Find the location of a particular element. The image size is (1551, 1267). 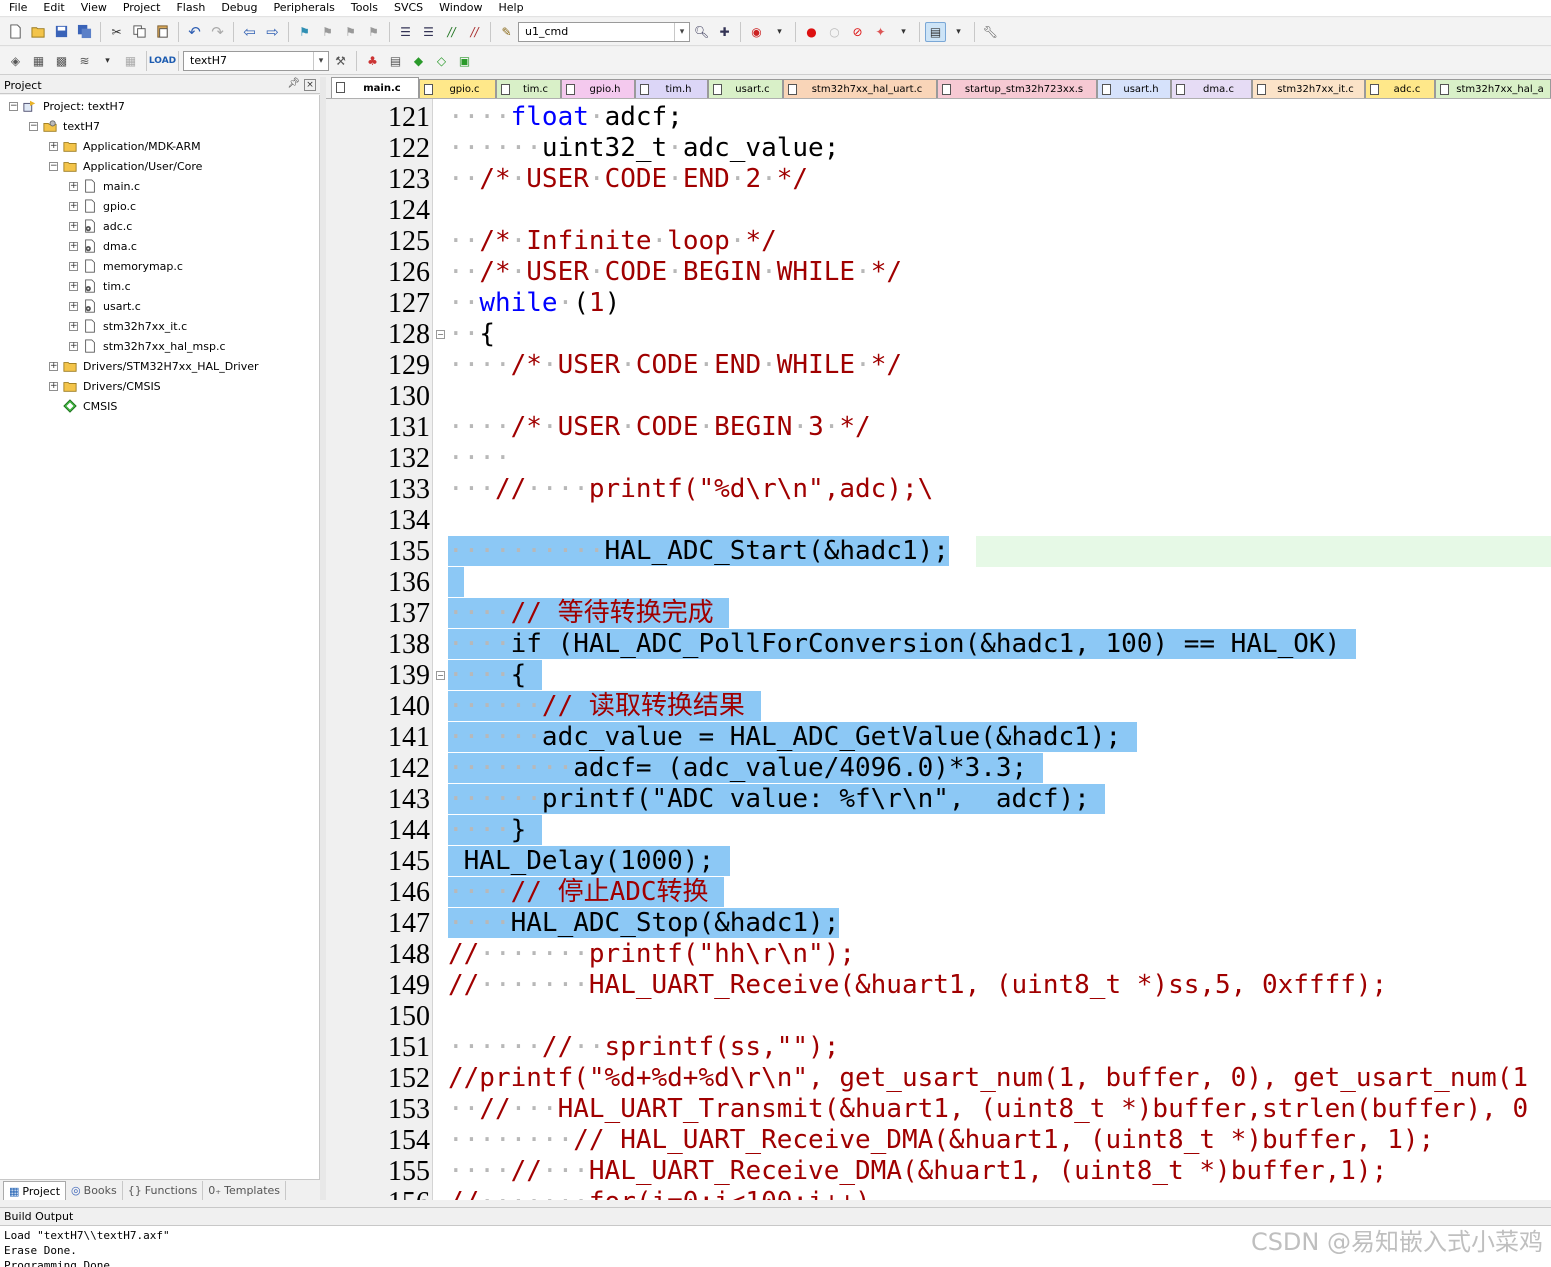

kill-breakpoints-icon: ✦ is located at coordinates (880, 32).